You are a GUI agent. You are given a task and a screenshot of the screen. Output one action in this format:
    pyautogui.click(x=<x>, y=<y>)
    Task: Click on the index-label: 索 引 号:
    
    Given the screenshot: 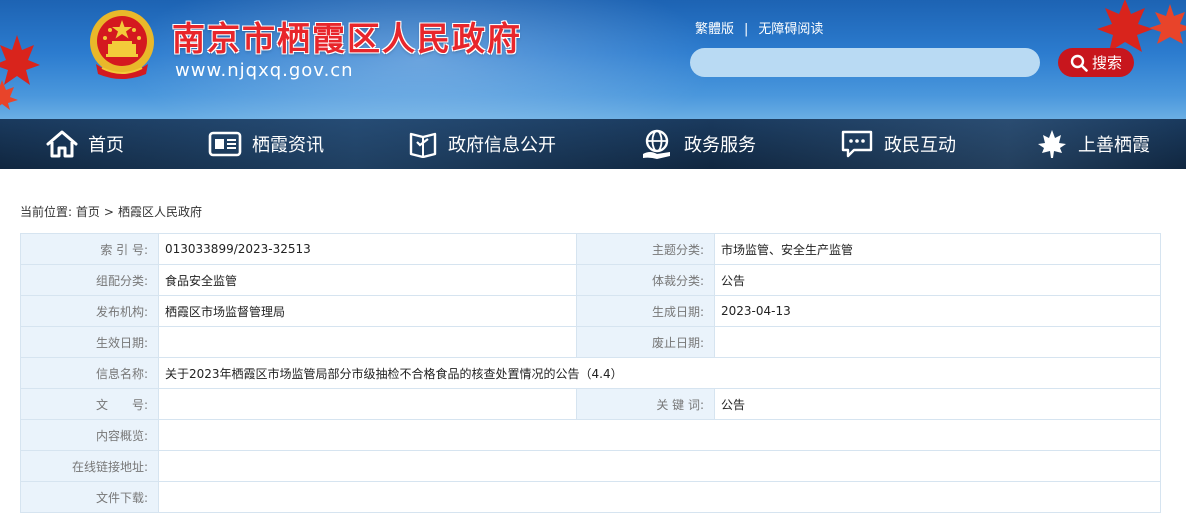 What is the action you would take?
    pyautogui.click(x=89, y=249)
    